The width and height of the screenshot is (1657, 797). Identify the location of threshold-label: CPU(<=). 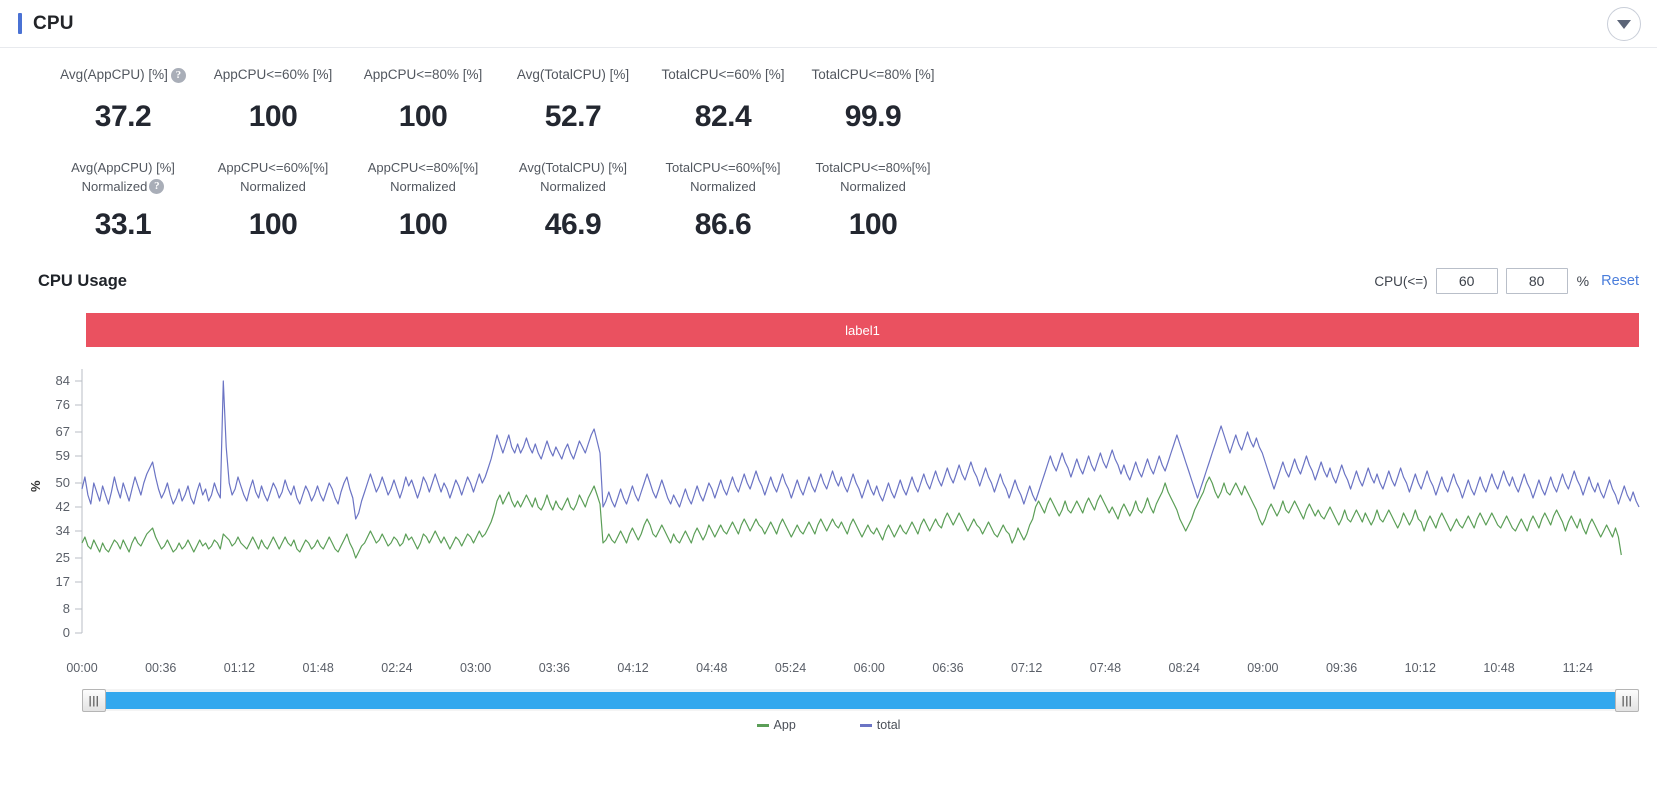
(1401, 281).